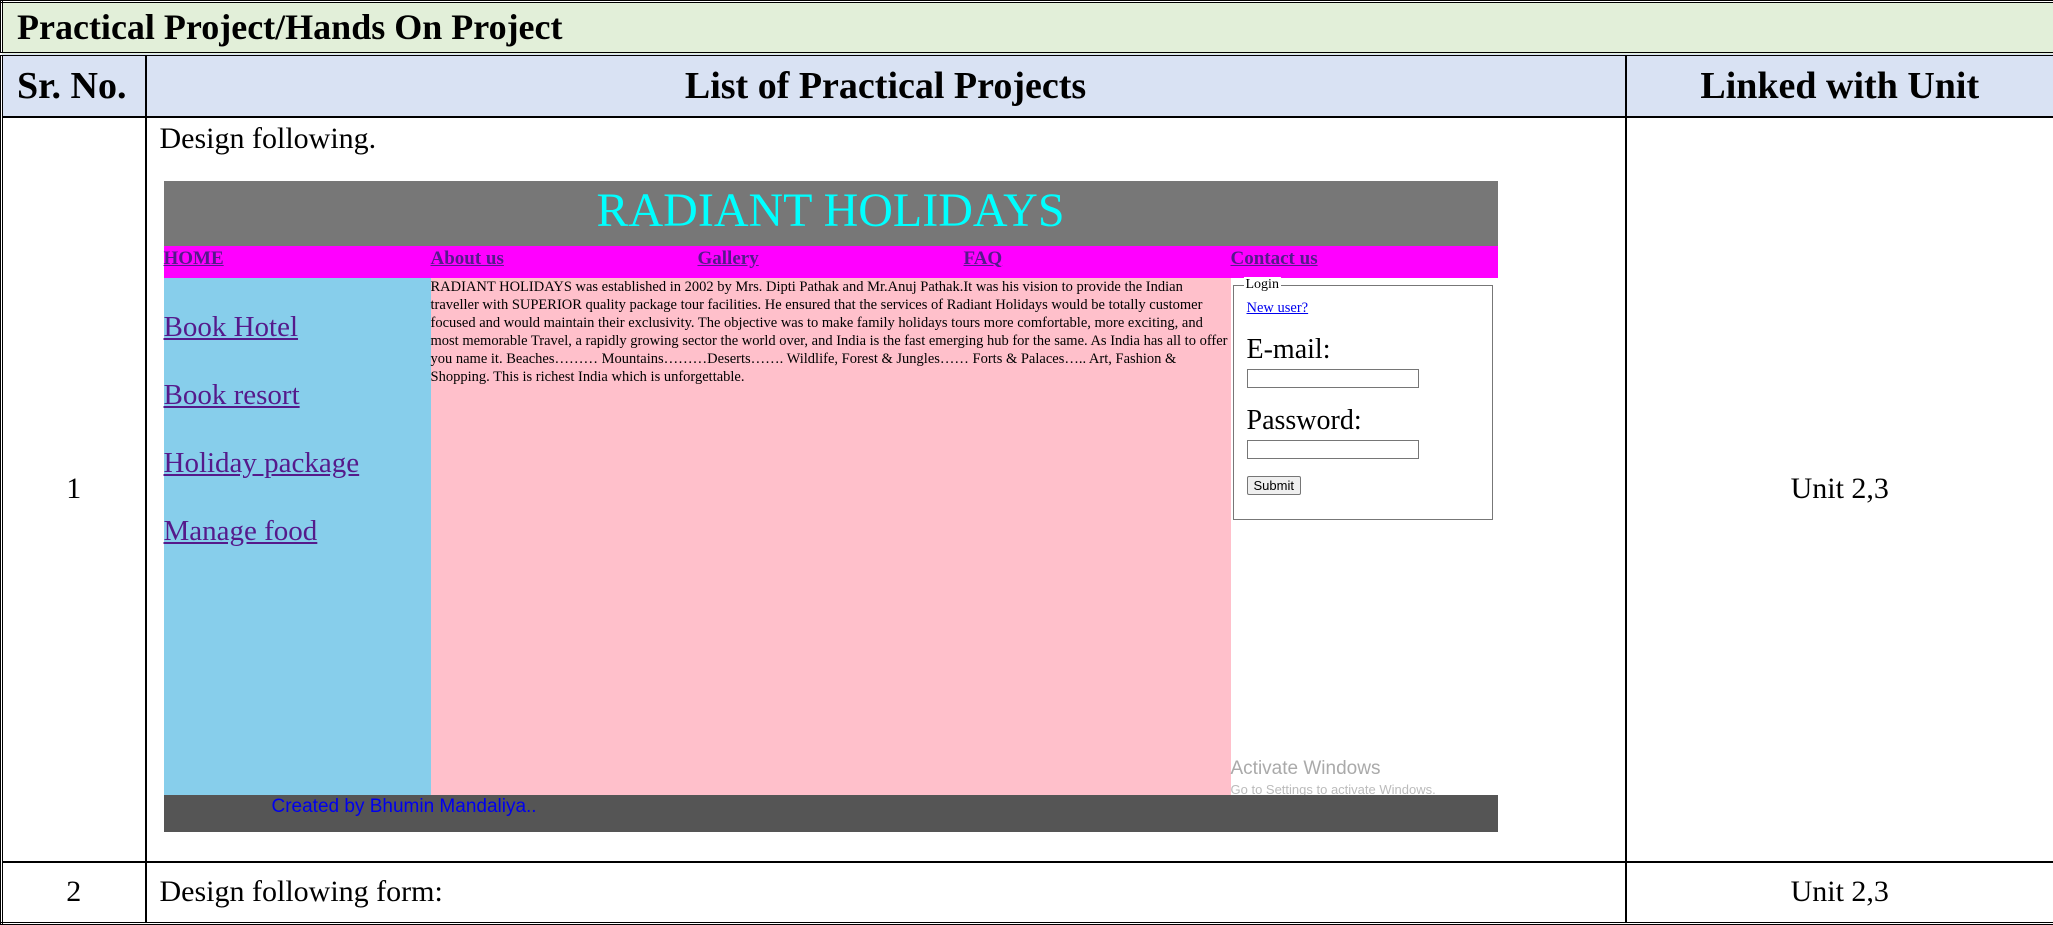 Image resolution: width=2053 pixels, height=925 pixels. What do you see at coordinates (404, 807) in the screenshot?
I see `footer-credit: Created by Bhumin Mandaliya..` at bounding box center [404, 807].